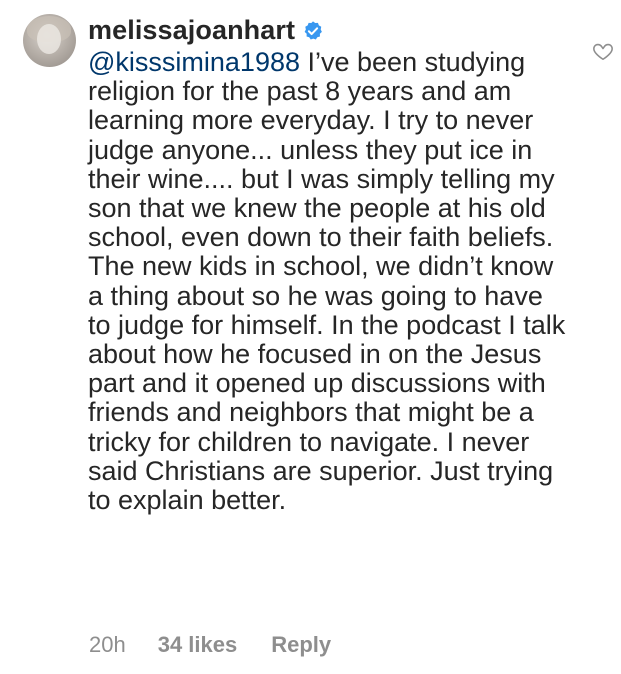  What do you see at coordinates (313, 30) in the screenshot?
I see `verified-badge-icon` at bounding box center [313, 30].